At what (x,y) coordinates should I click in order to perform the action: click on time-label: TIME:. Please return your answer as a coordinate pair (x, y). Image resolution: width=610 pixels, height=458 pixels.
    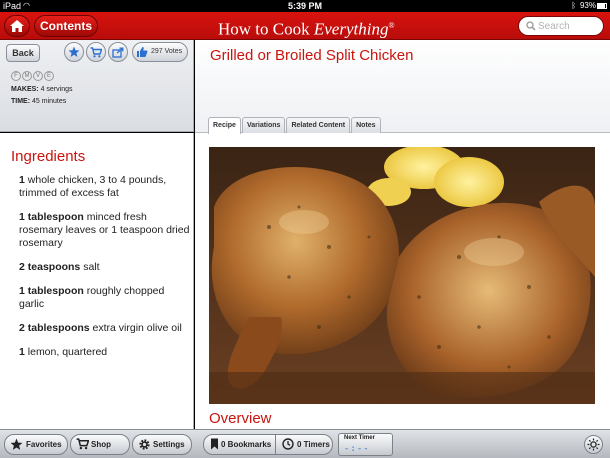
    Looking at the image, I should click on (21, 101).